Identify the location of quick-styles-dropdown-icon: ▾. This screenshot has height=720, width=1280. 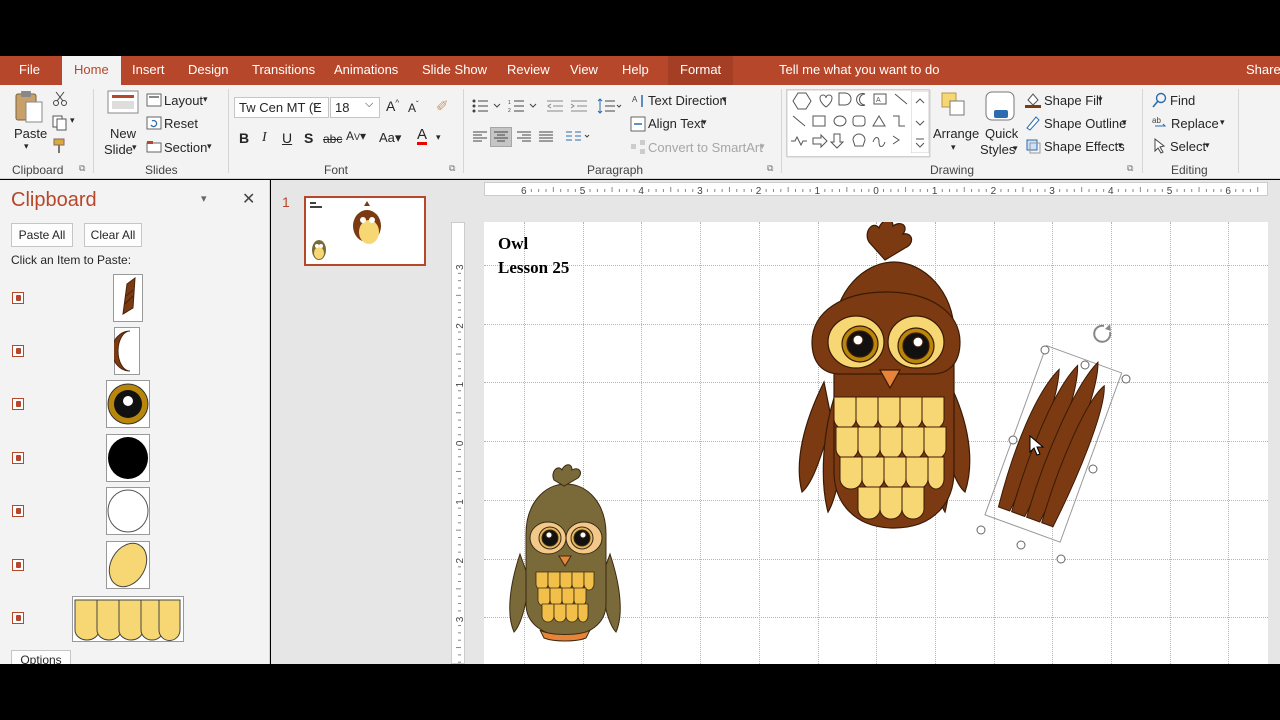
(1015, 148).